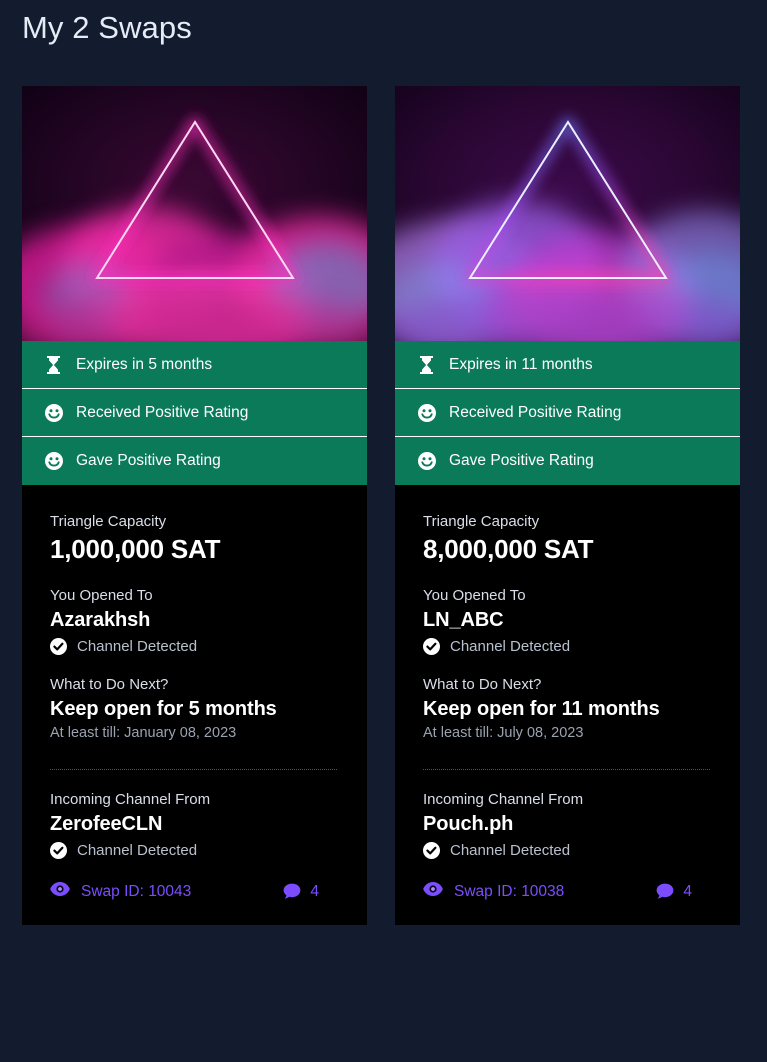  I want to click on opened-to-value: Azarakhsh, so click(100, 620).